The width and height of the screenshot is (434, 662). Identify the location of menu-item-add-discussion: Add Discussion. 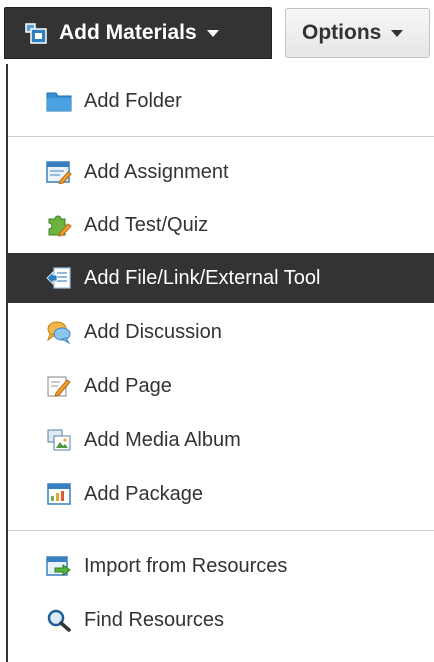
(221, 332).